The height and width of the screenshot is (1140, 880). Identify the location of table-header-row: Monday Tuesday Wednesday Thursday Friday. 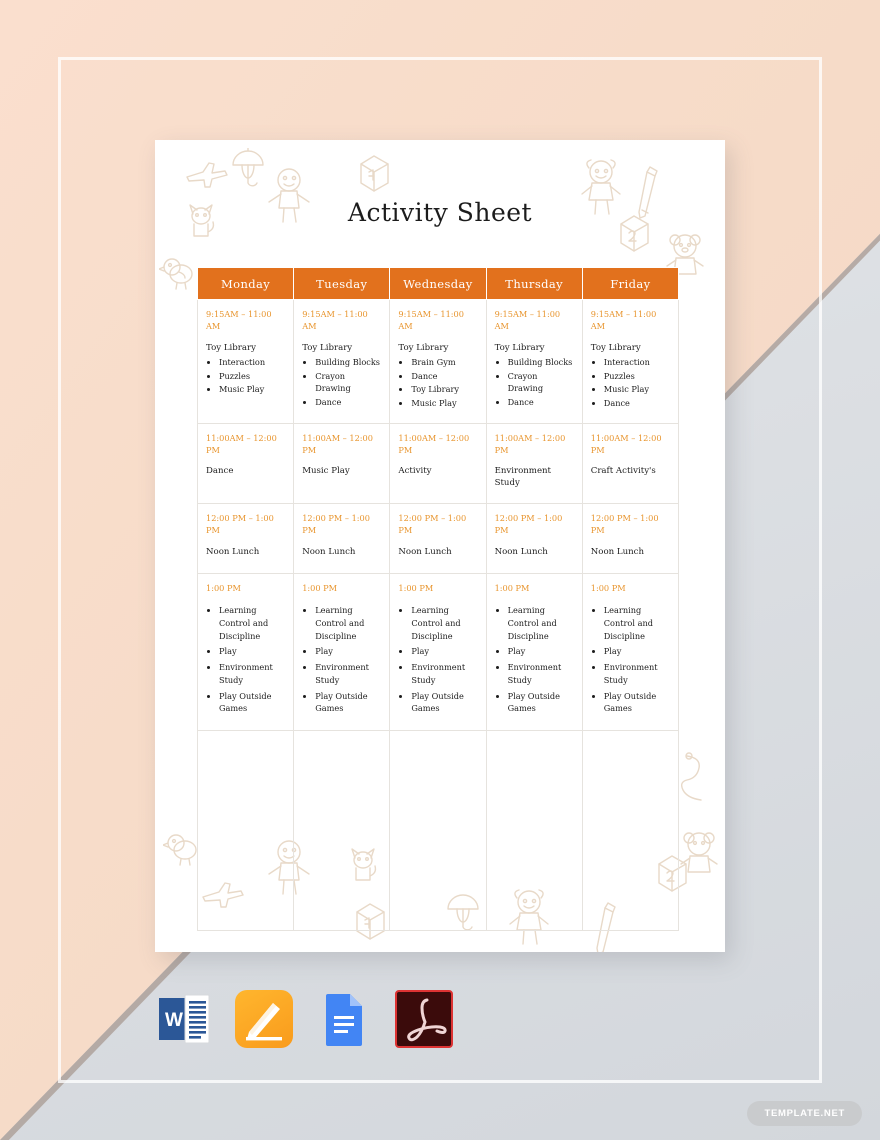
(438, 283).